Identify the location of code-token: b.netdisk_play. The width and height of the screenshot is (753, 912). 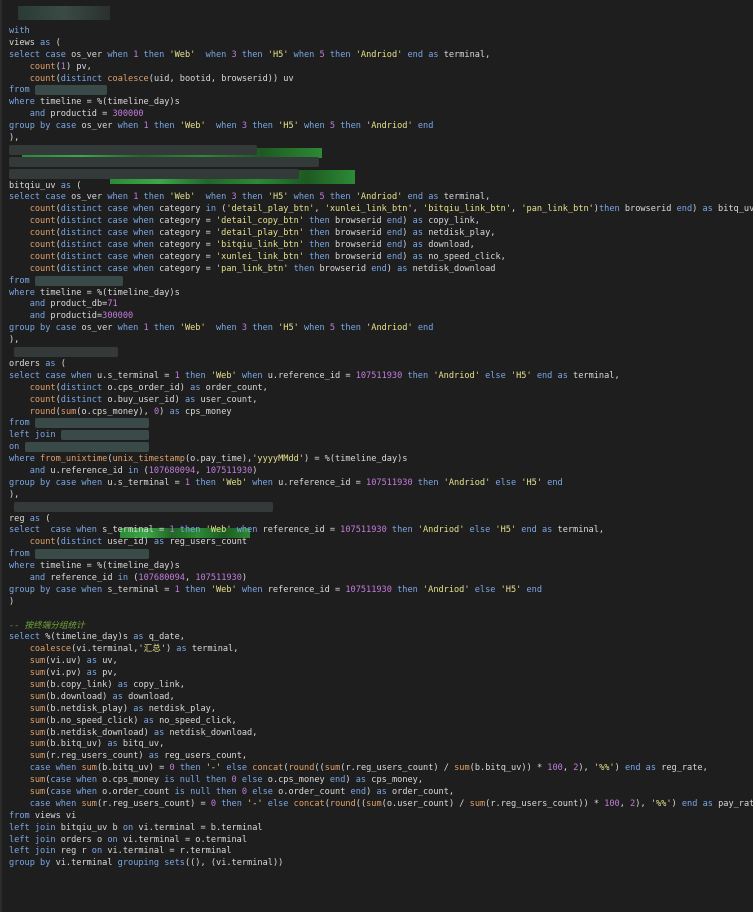
(86, 708).